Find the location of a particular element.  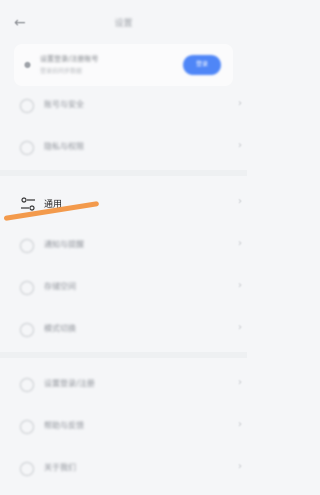

header: ← 设置 is located at coordinates (123, 23).